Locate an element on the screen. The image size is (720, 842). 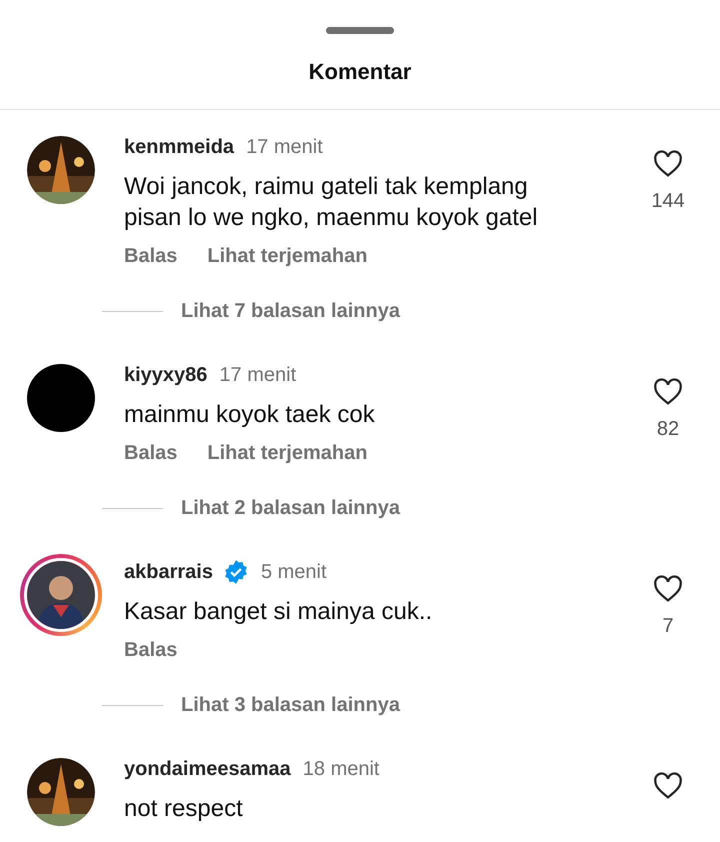
view-replies-link: Lihat 2 balasan lainnya is located at coordinates (281, 508).